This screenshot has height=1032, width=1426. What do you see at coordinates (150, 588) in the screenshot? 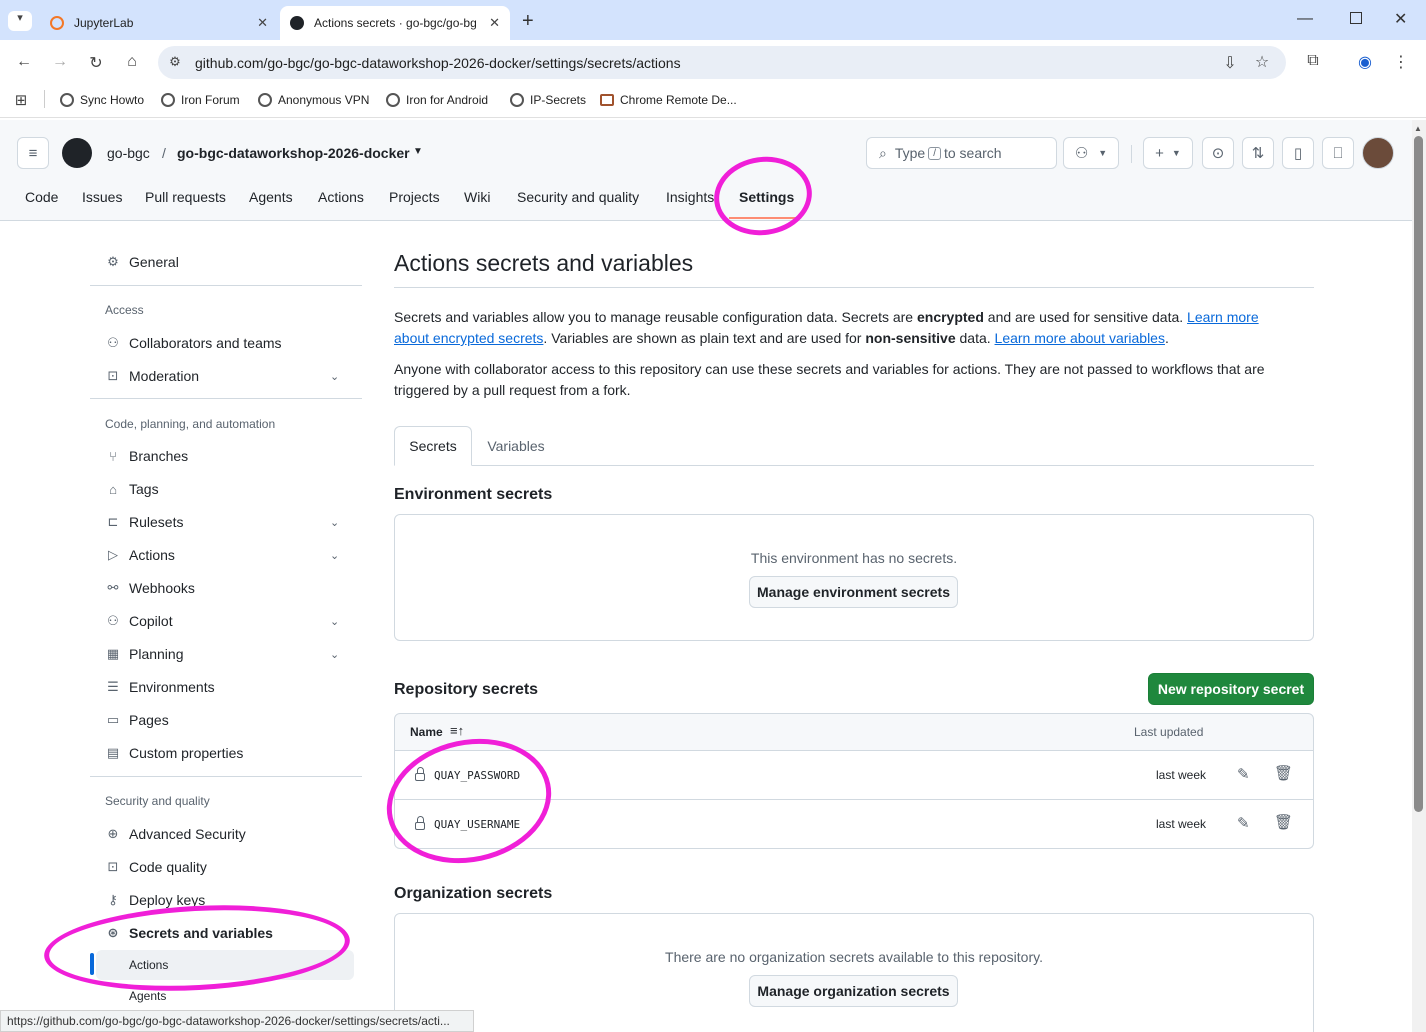
I see `sidebar-item-webhooks: ⚯ Webhooks` at bounding box center [150, 588].